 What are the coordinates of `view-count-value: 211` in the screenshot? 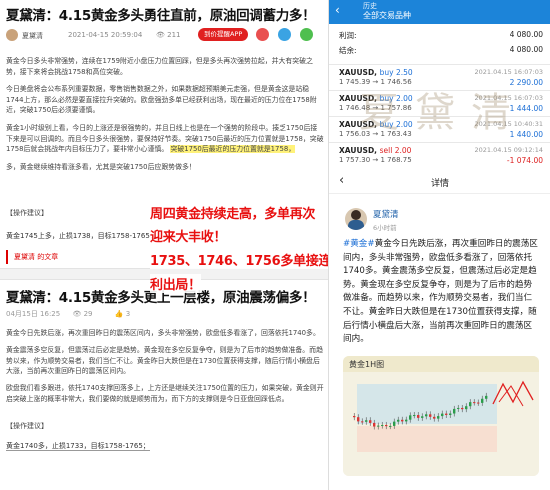 It's located at (174, 35).